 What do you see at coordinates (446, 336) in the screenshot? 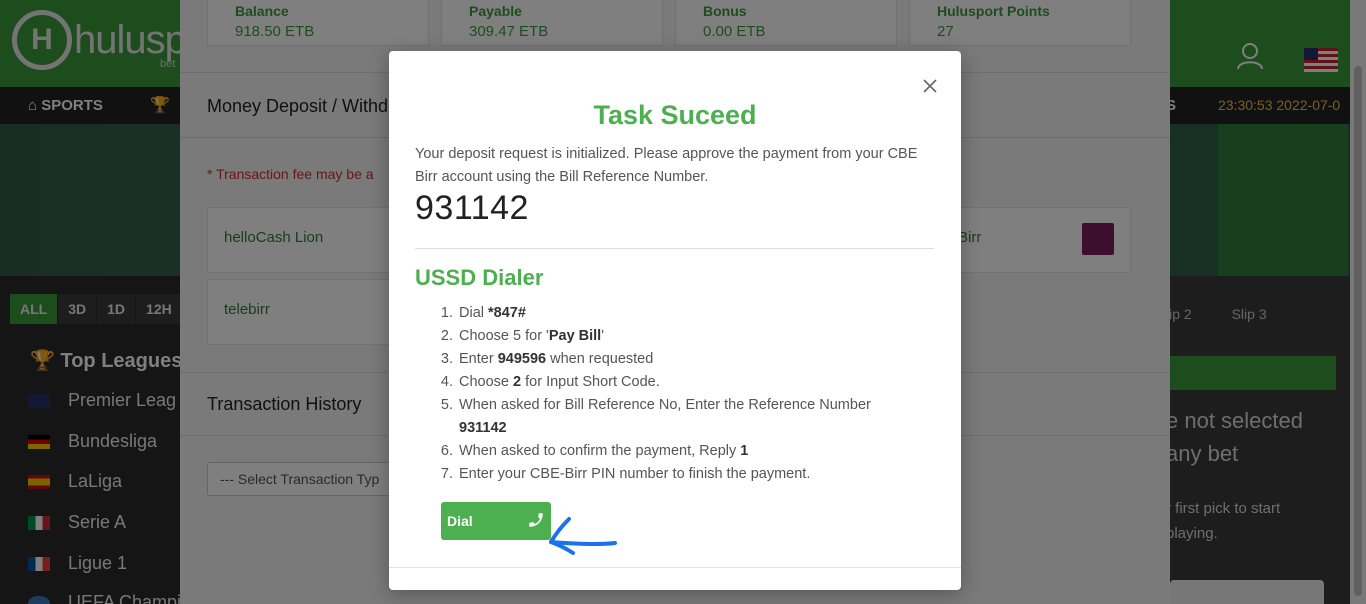
I see `step-number: 2.` at bounding box center [446, 336].